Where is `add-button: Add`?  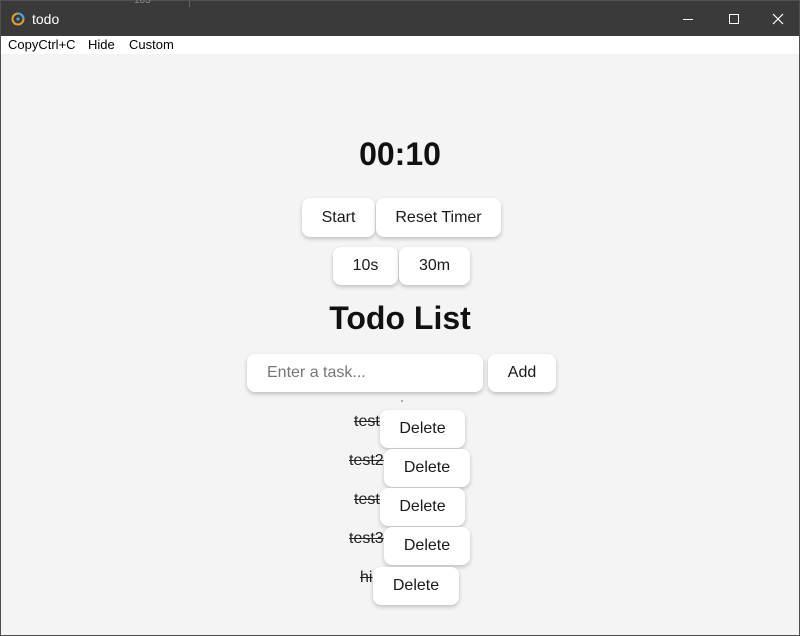 add-button: Add is located at coordinates (522, 373).